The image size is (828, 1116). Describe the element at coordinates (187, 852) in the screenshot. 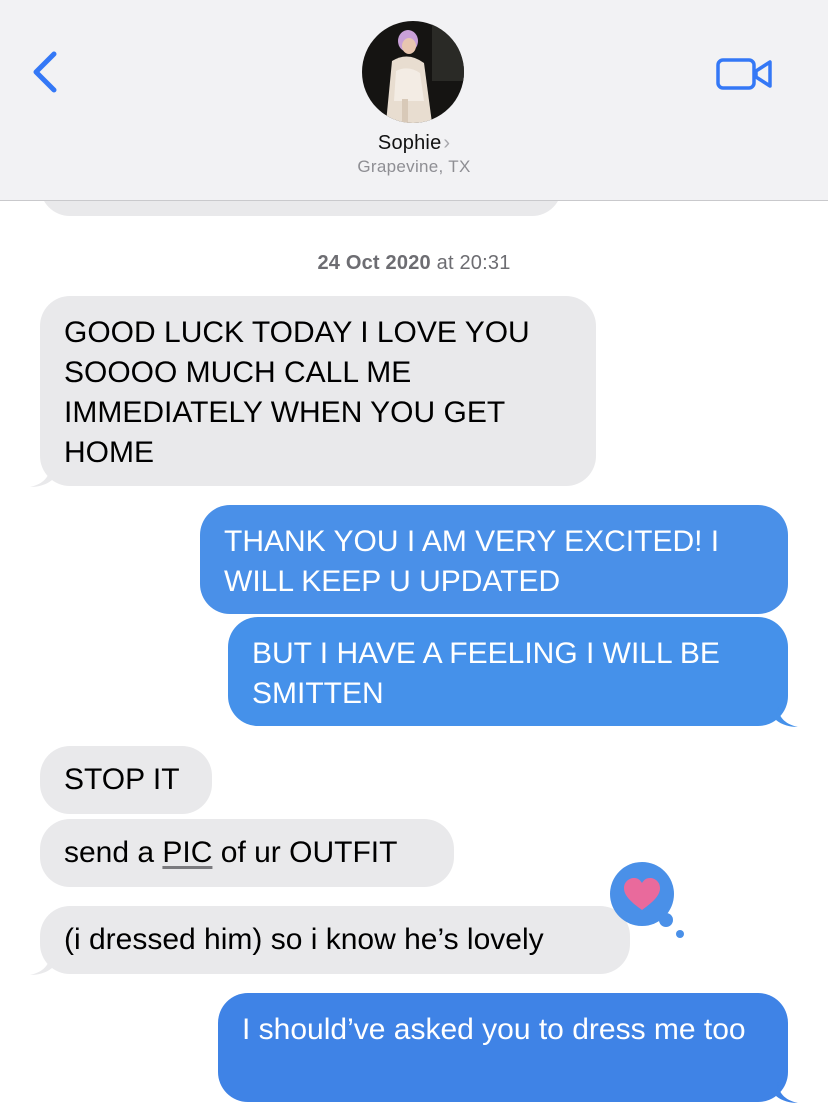

I see `message-link: PIC` at that location.